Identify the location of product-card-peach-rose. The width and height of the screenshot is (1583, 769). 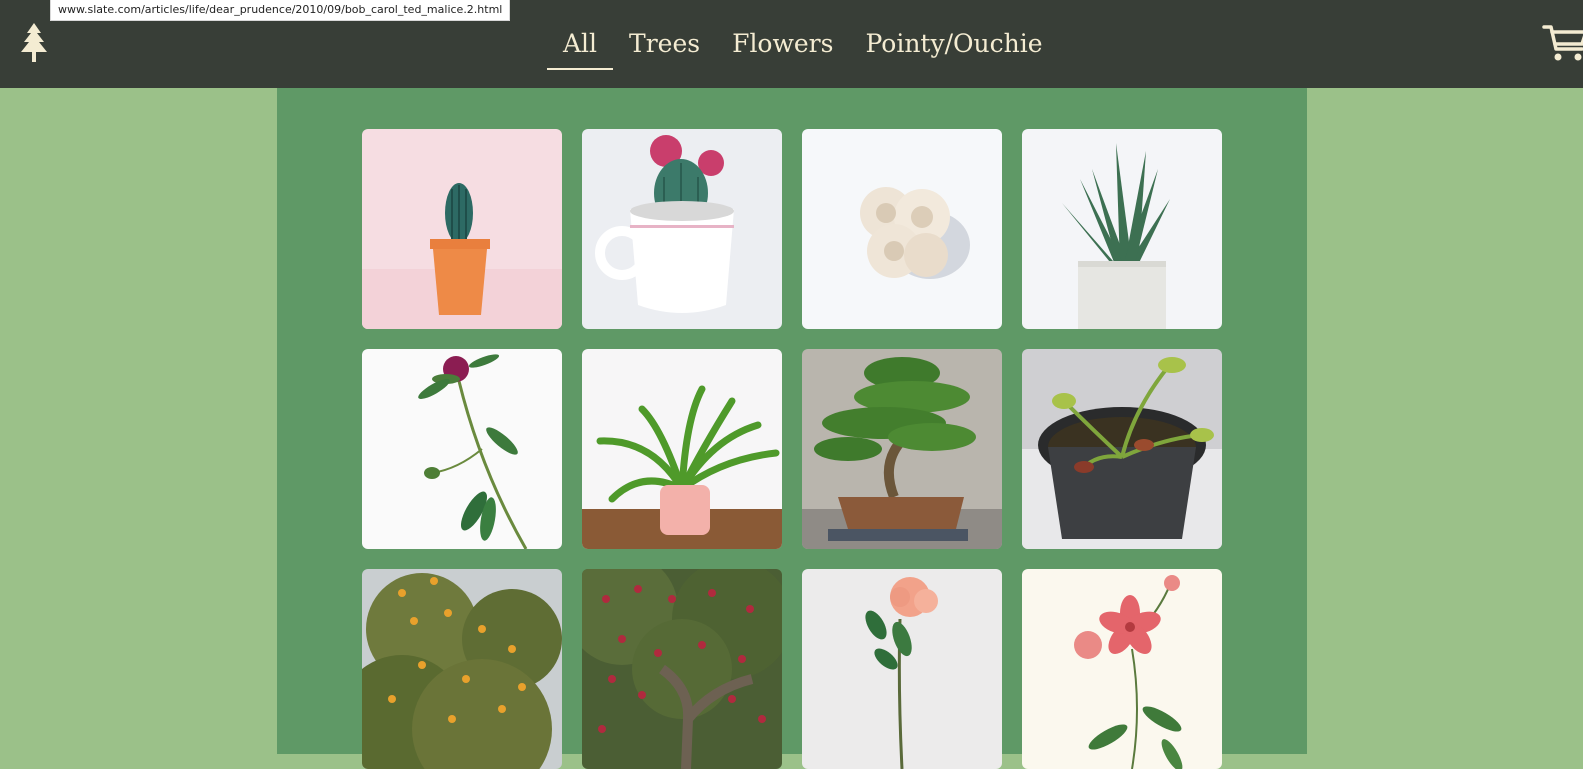
(902, 669).